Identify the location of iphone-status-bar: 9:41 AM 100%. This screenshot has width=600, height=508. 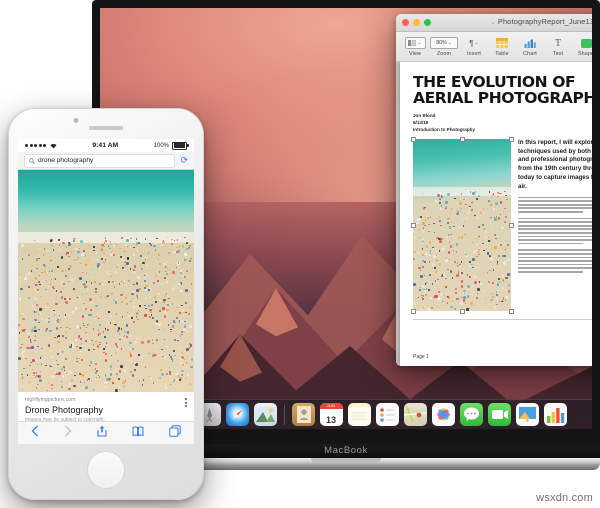
(106, 145).